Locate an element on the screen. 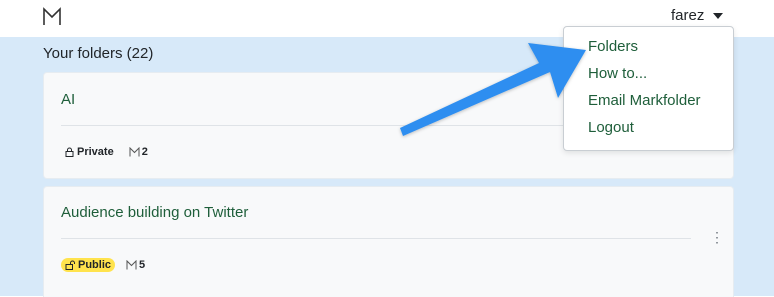 This screenshot has height=297, width=774. bookmark-count-value: 2 is located at coordinates (144, 152).